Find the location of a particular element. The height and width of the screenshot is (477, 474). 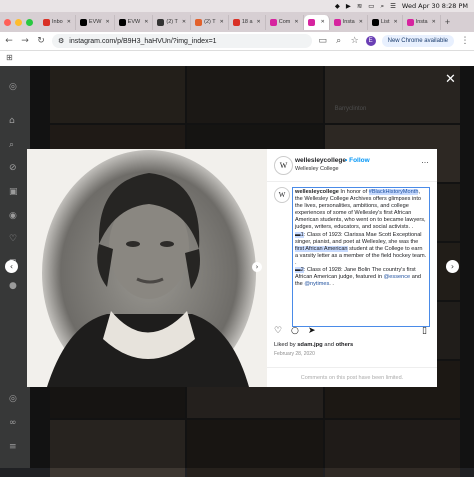

account-avatar: W is located at coordinates (283, 165).